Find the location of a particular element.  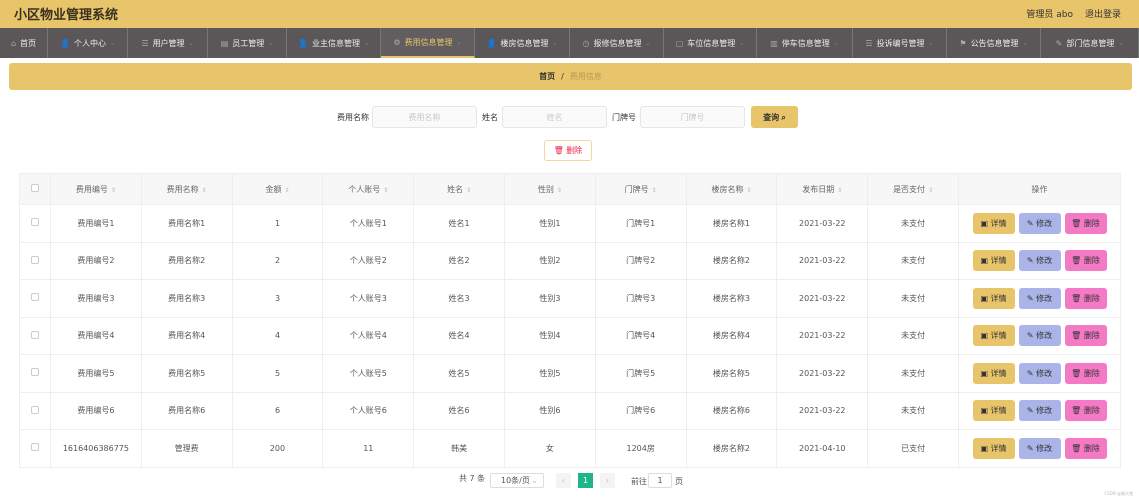

table-cell: 楼房名称3 is located at coordinates (731, 298).